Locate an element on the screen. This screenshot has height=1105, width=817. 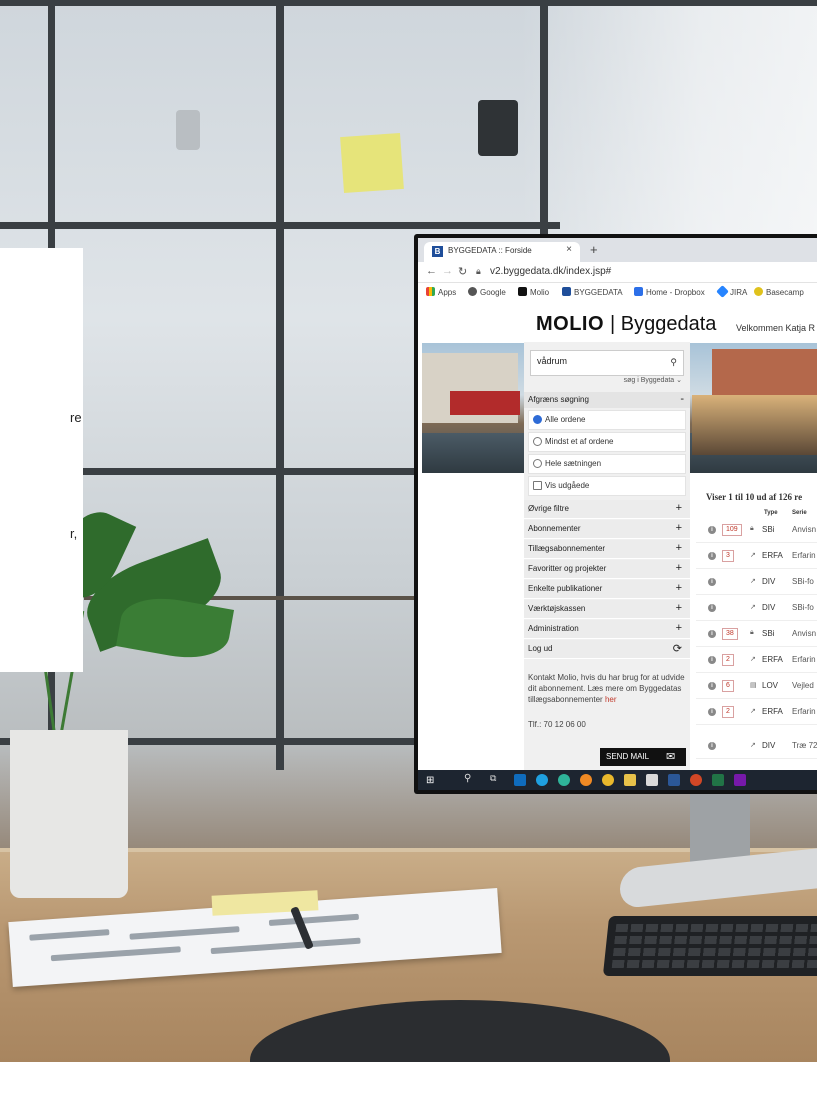
search-scope-dropdown: søg i Byggedata ⌄ is located at coordinates (606, 382).